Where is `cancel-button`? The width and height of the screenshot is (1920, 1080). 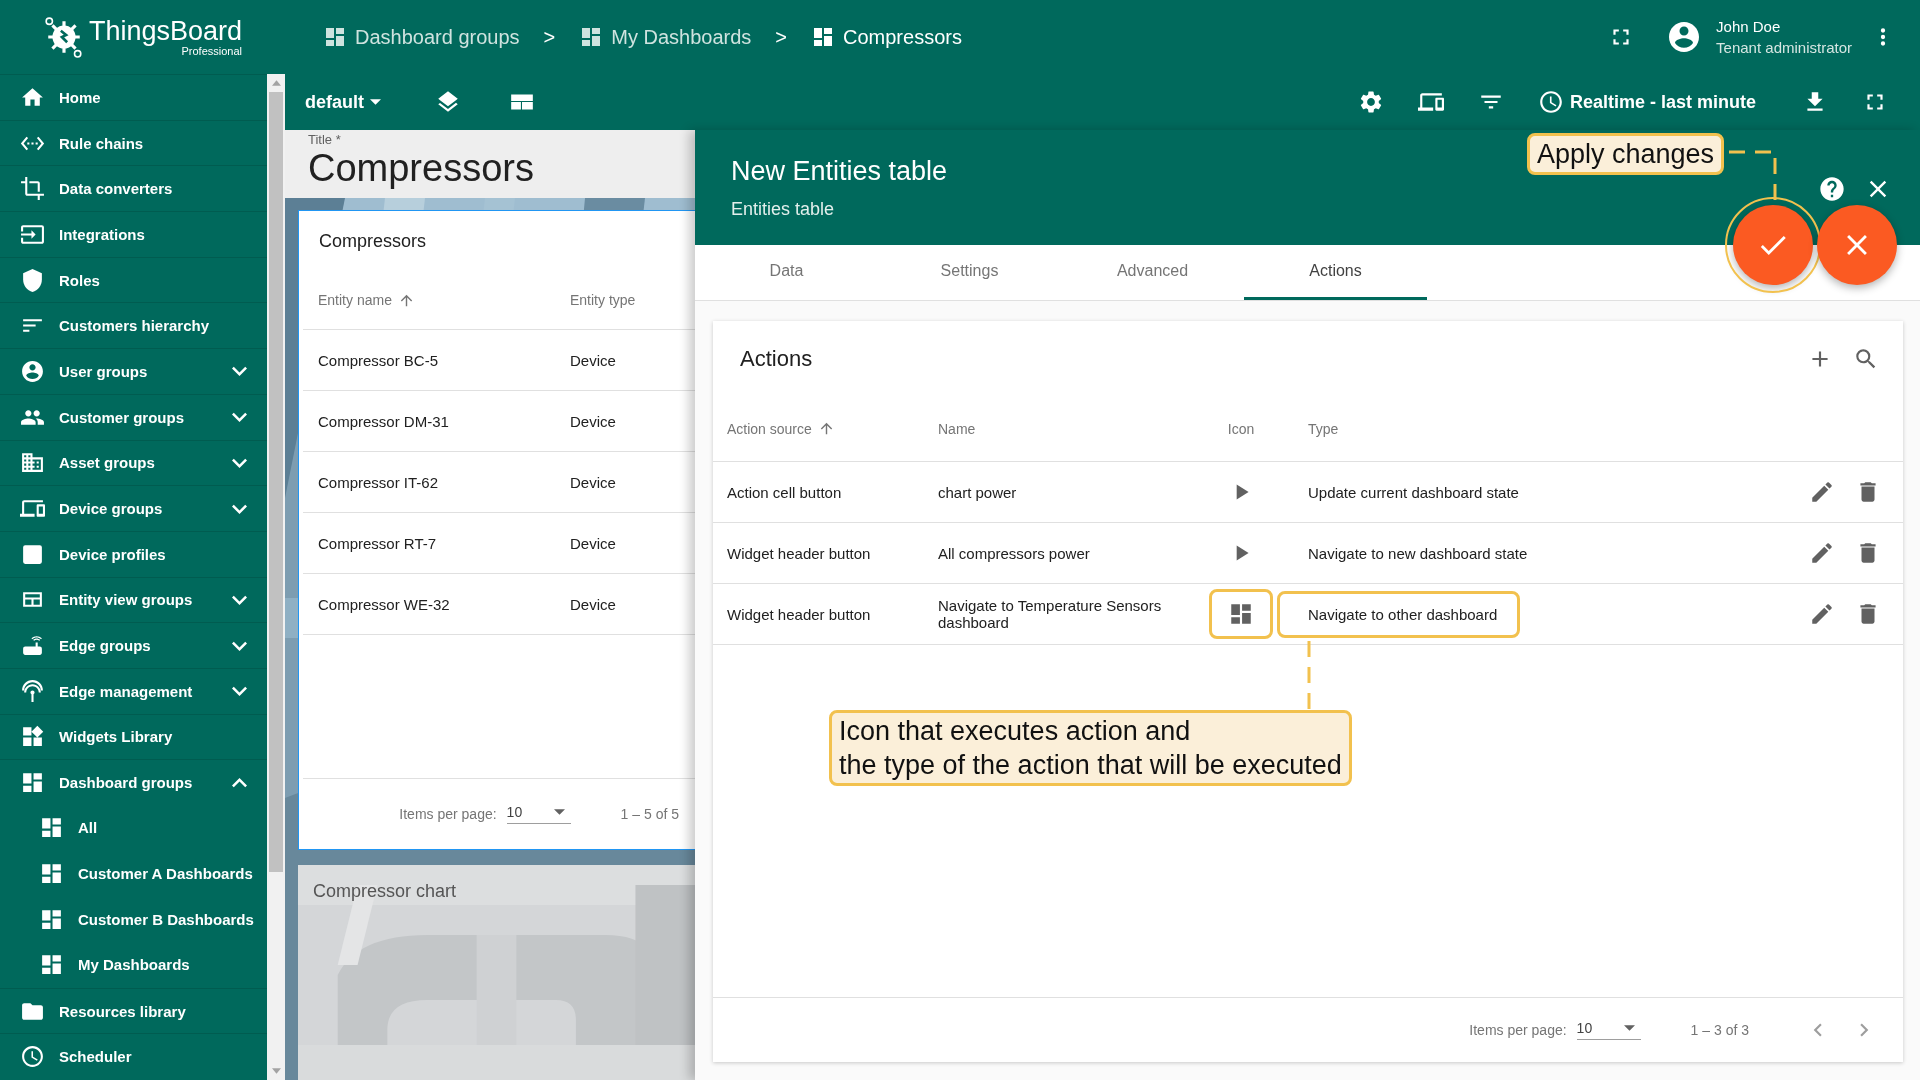 cancel-button is located at coordinates (1857, 245).